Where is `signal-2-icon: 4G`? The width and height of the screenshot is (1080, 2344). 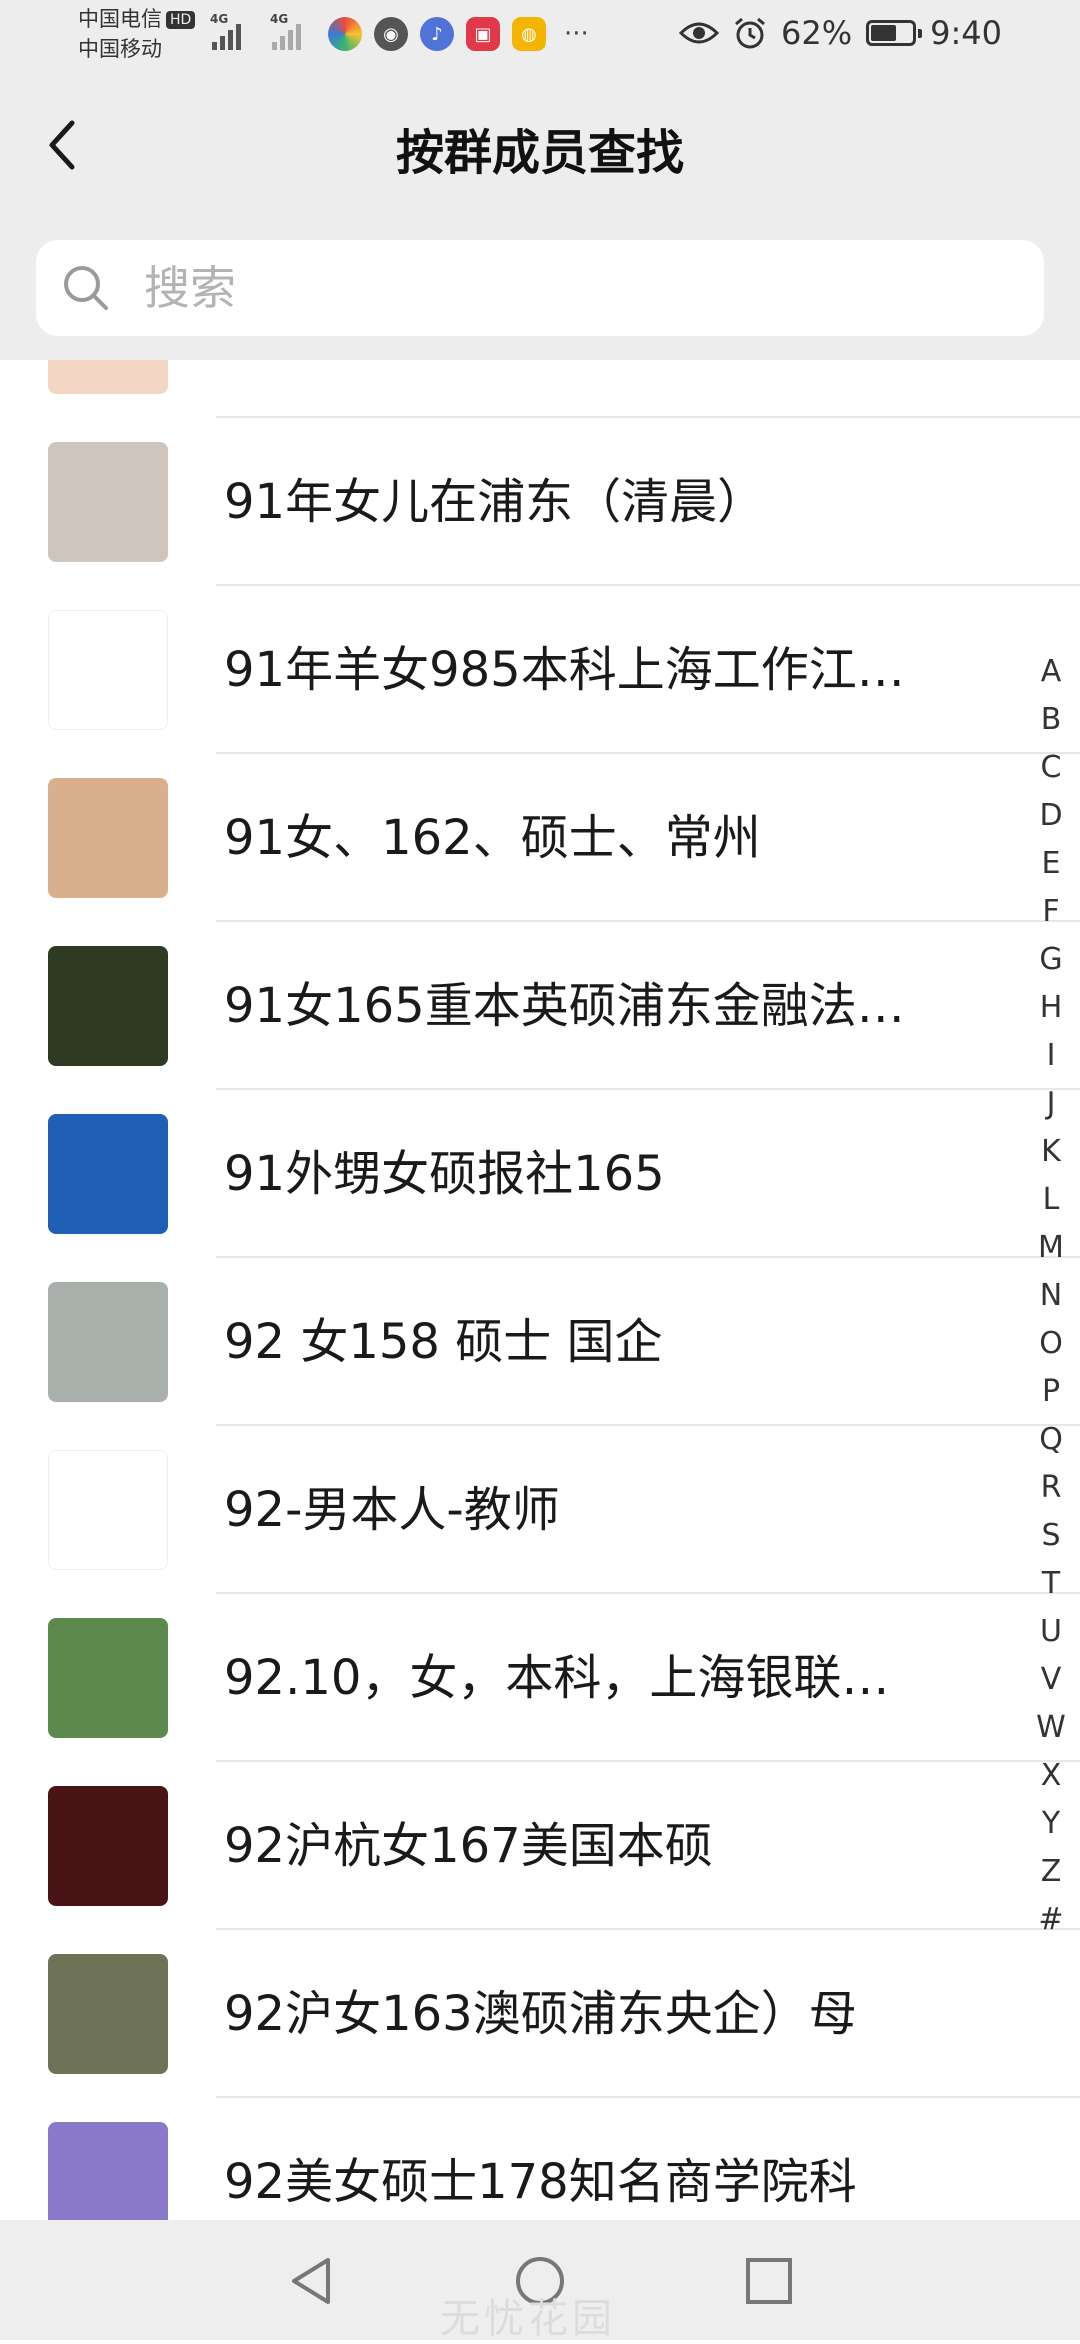 signal-2-icon: 4G is located at coordinates (285, 31).